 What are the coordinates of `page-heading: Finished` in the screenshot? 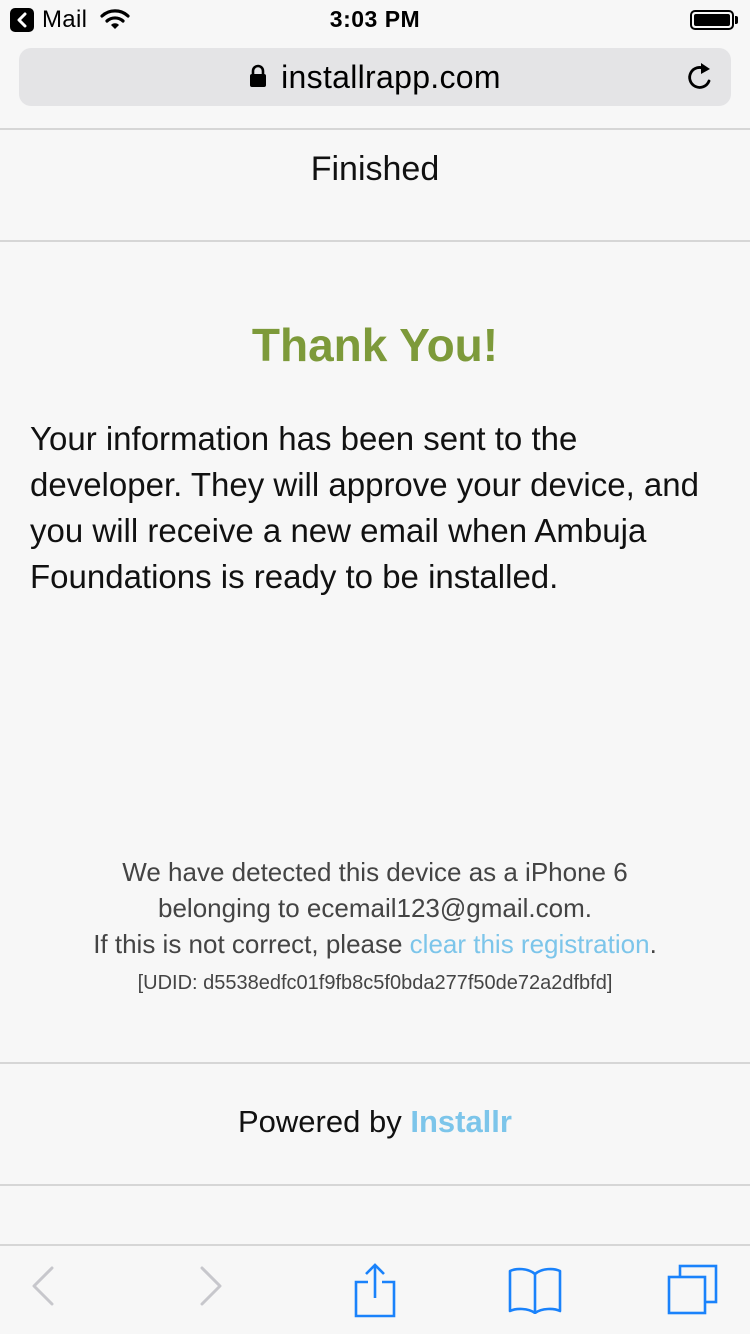 It's located at (375, 169).